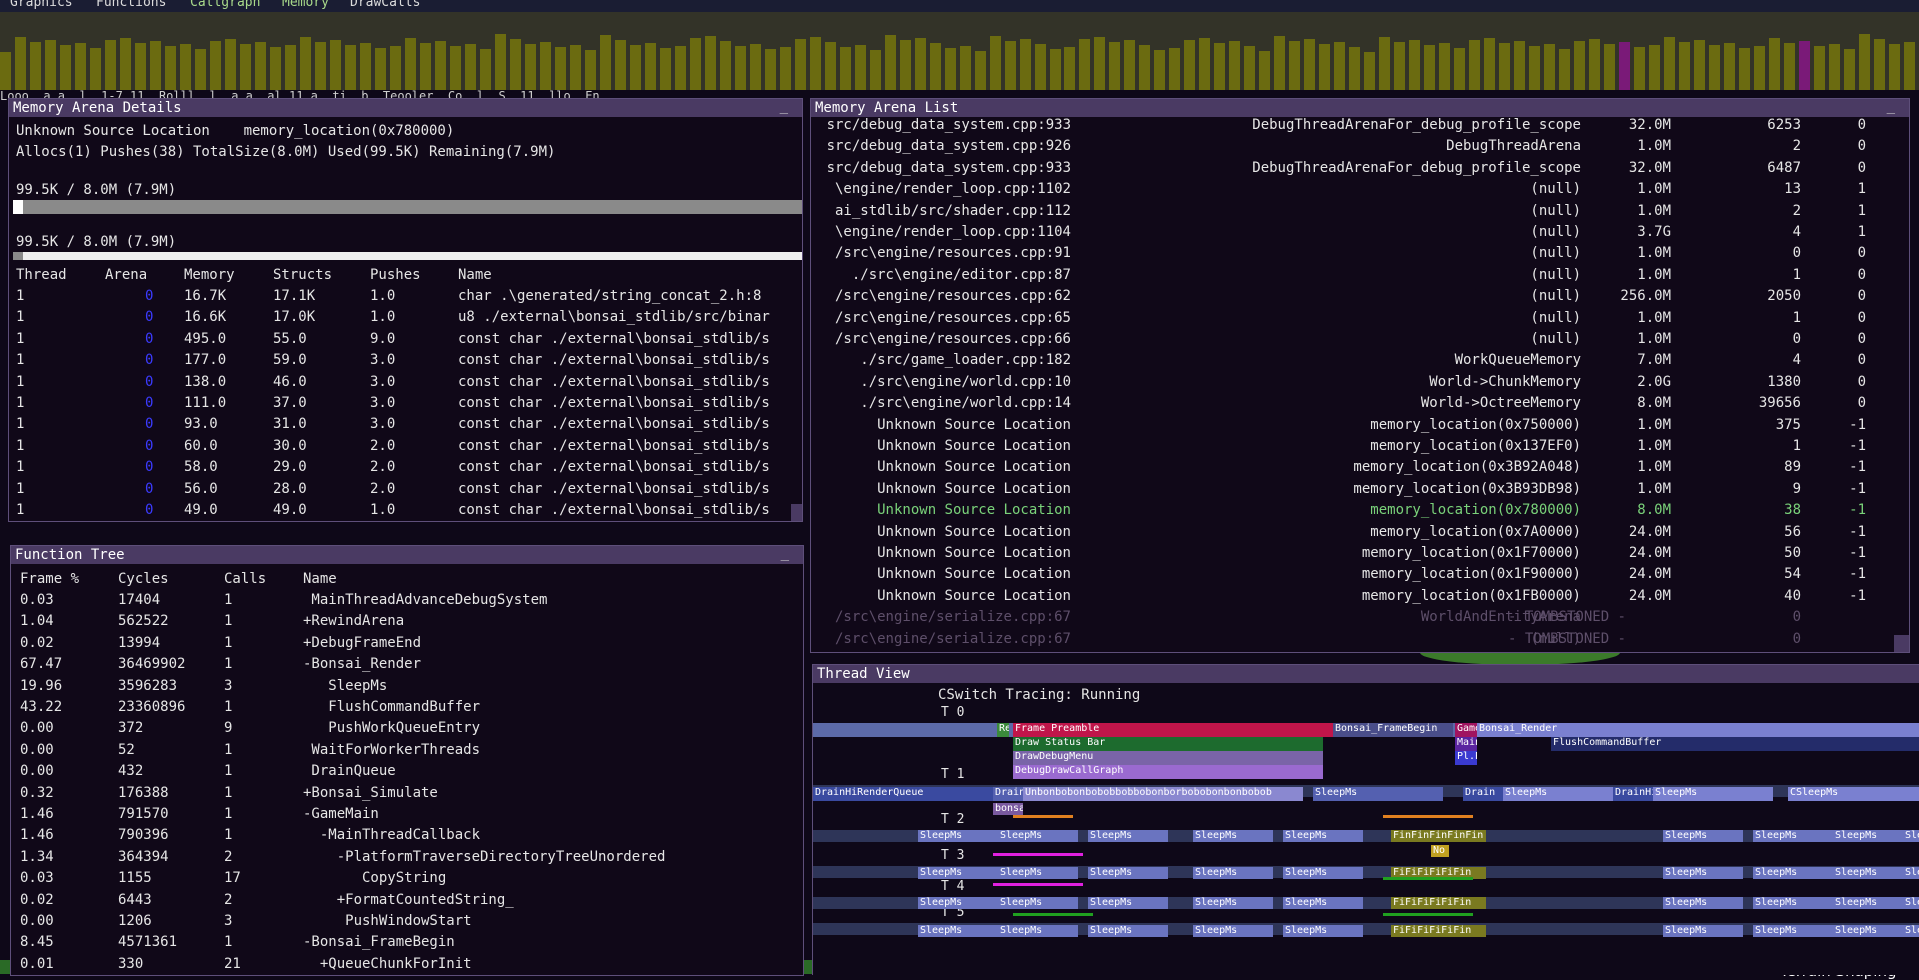 The width and height of the screenshot is (1919, 980). I want to click on function-name: +RewindArena, so click(353, 621).